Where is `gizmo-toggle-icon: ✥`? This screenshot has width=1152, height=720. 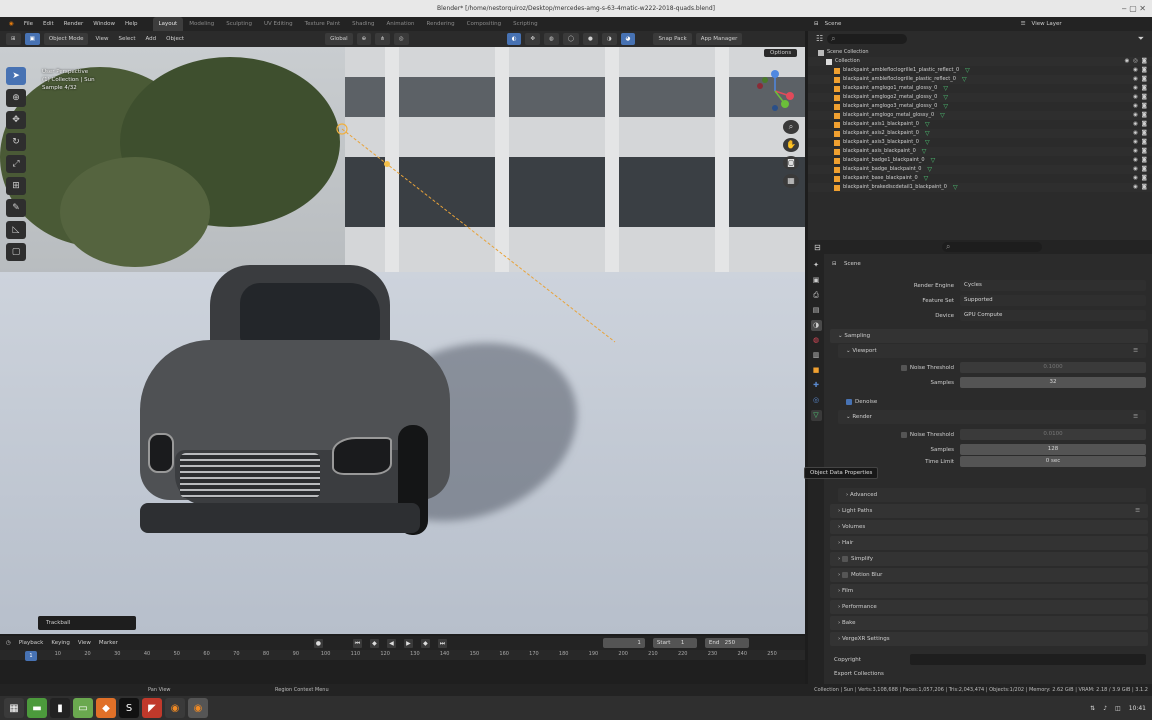
gizmo-toggle-icon: ✥ is located at coordinates (533, 39).